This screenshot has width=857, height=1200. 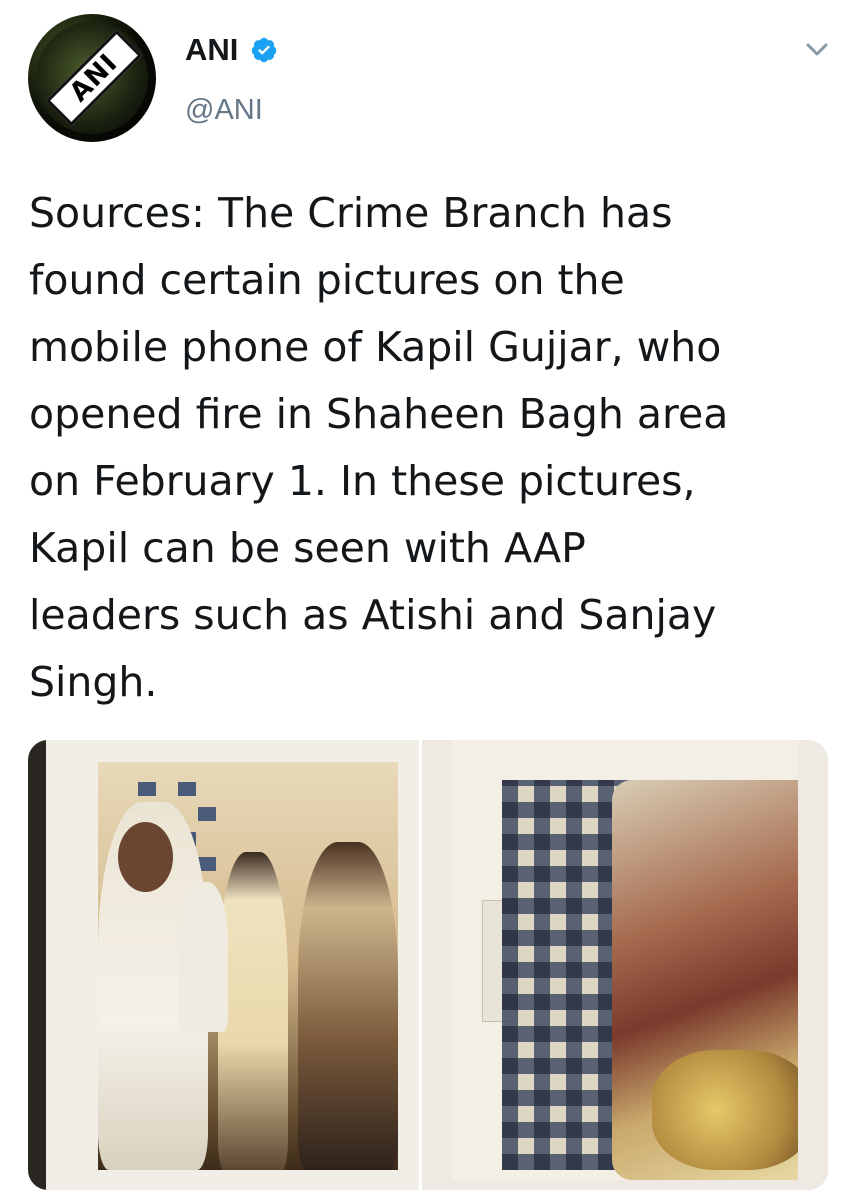 I want to click on author-name-row: ANI, so click(x=231, y=50).